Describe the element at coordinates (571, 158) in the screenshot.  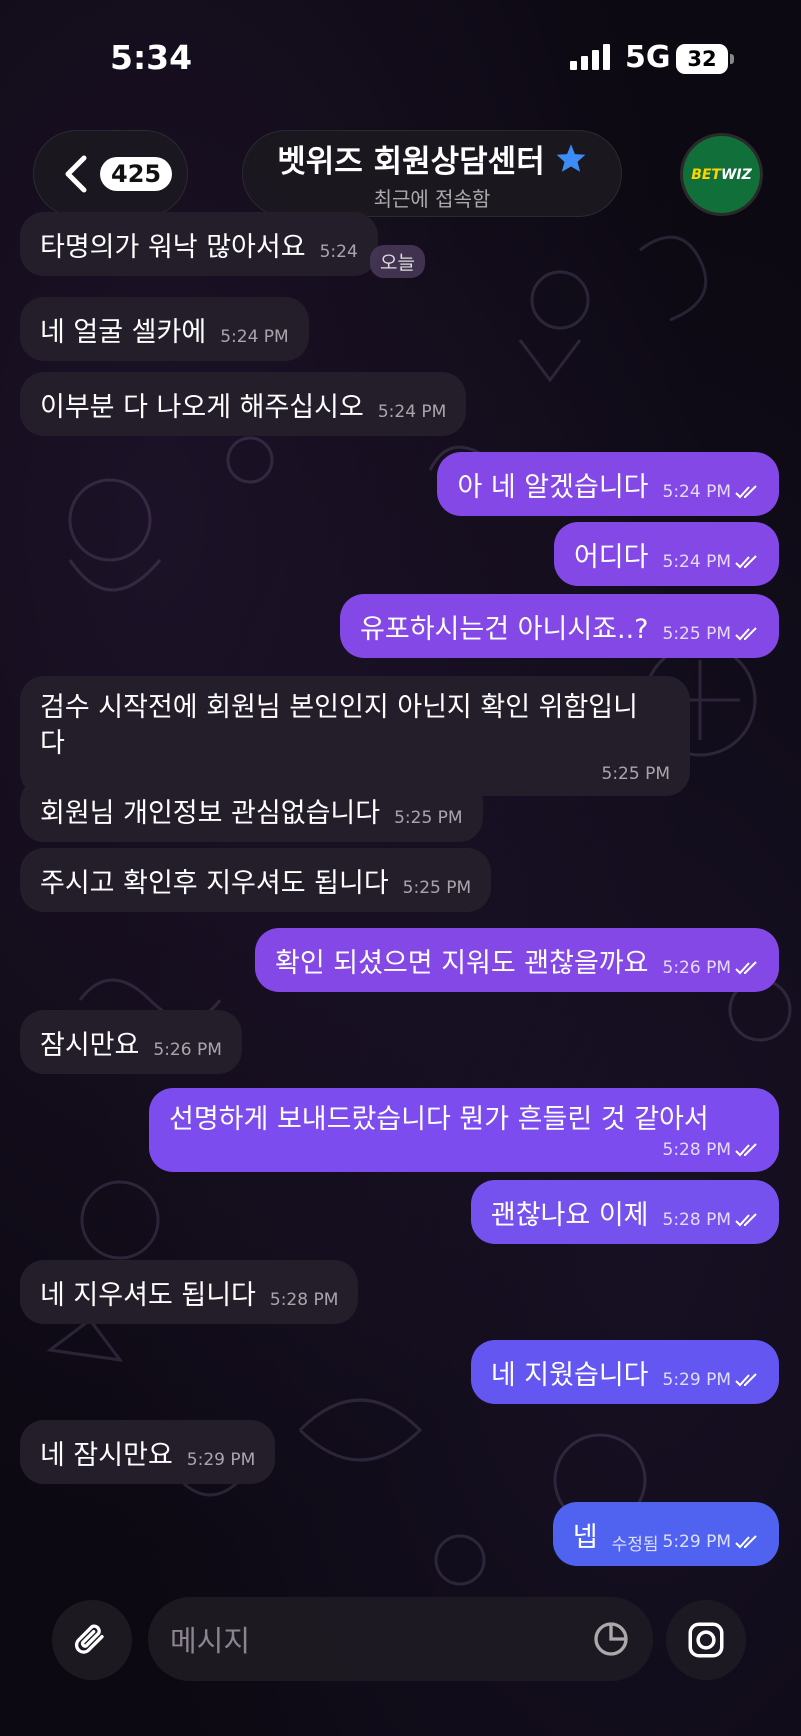
I see `star-icon` at that location.